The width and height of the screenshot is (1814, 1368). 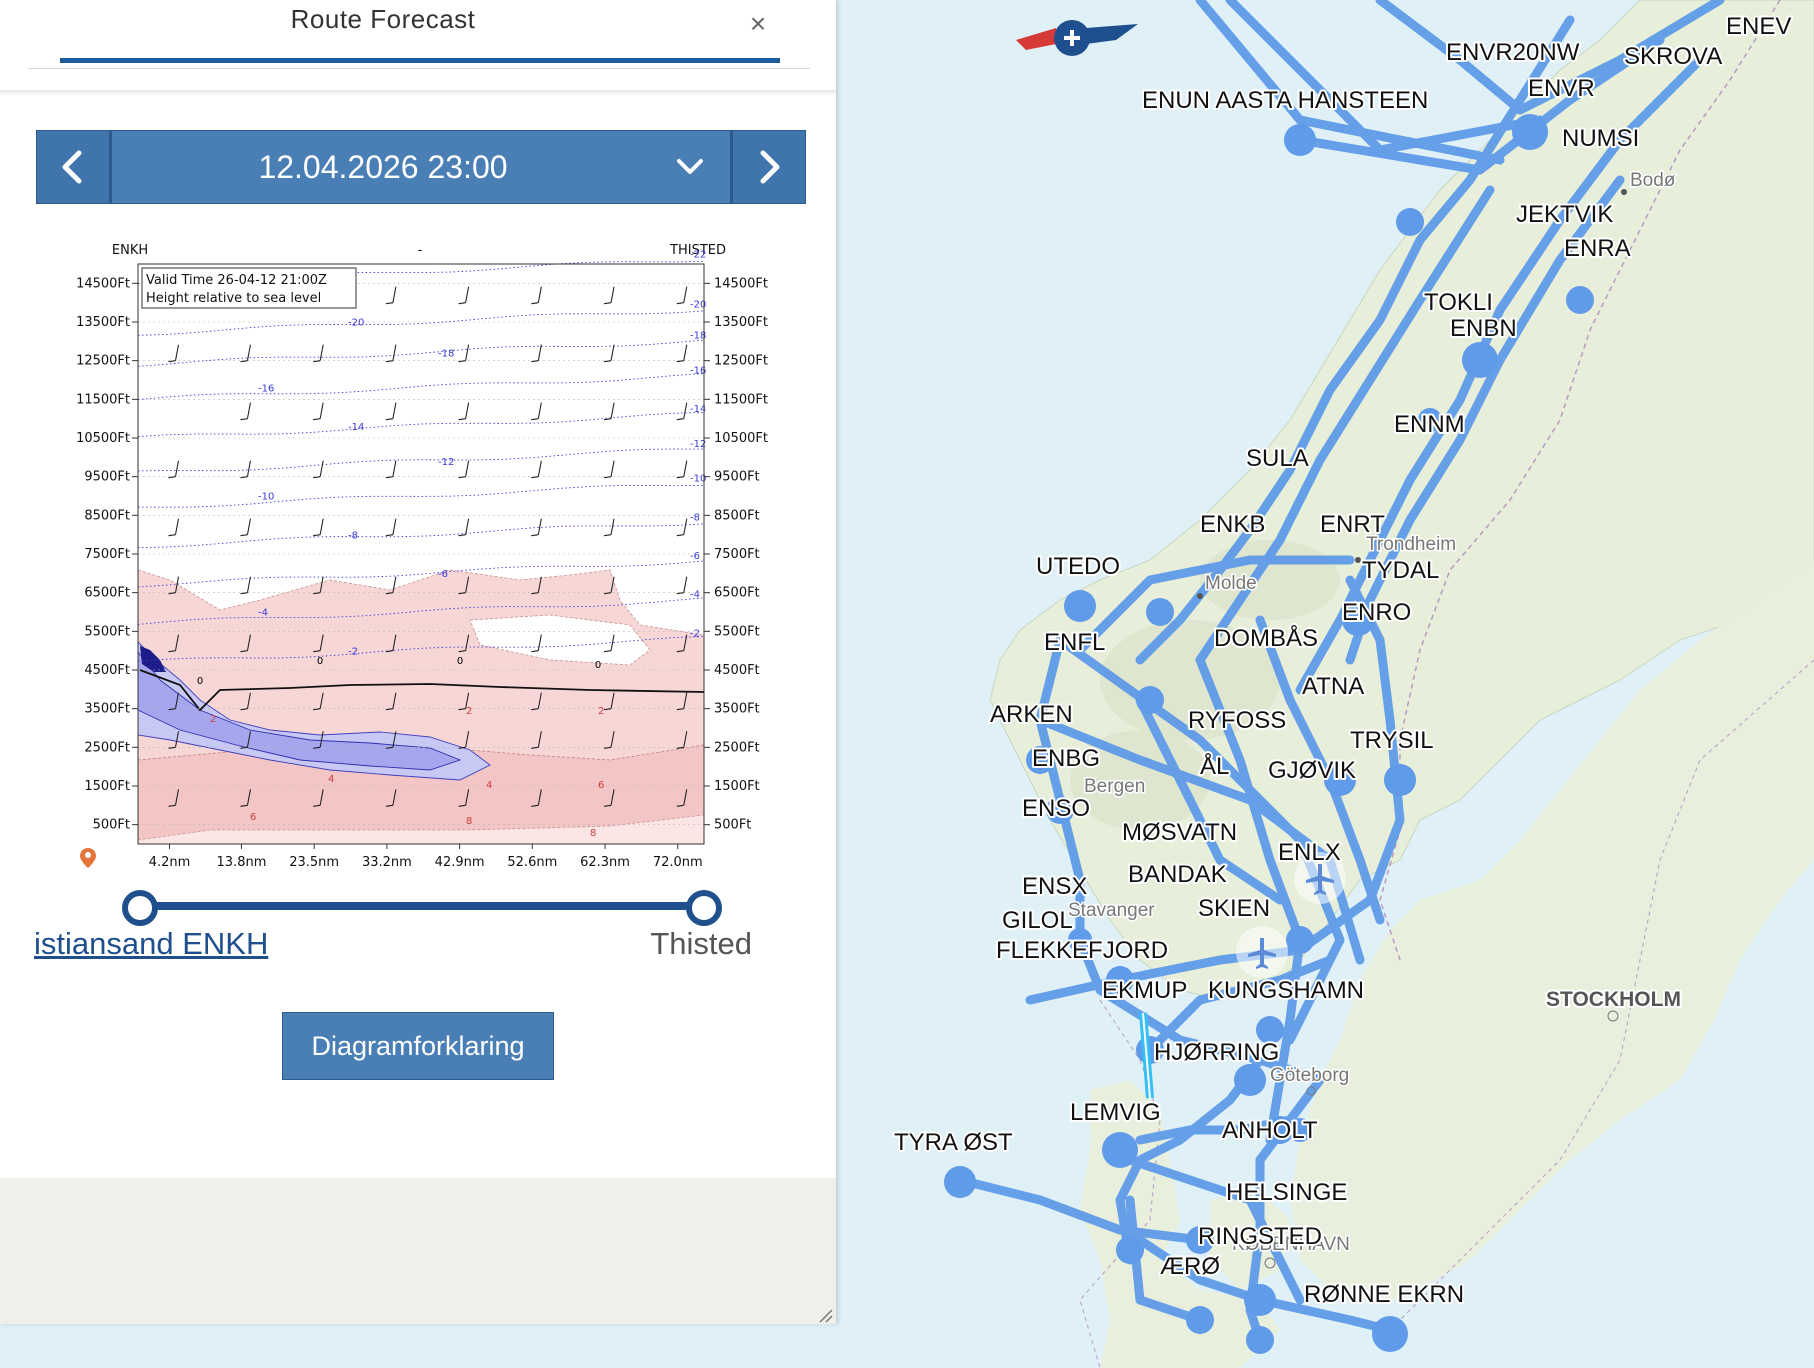 I want to click on map-label: HJØRRING, so click(x=1216, y=1052).